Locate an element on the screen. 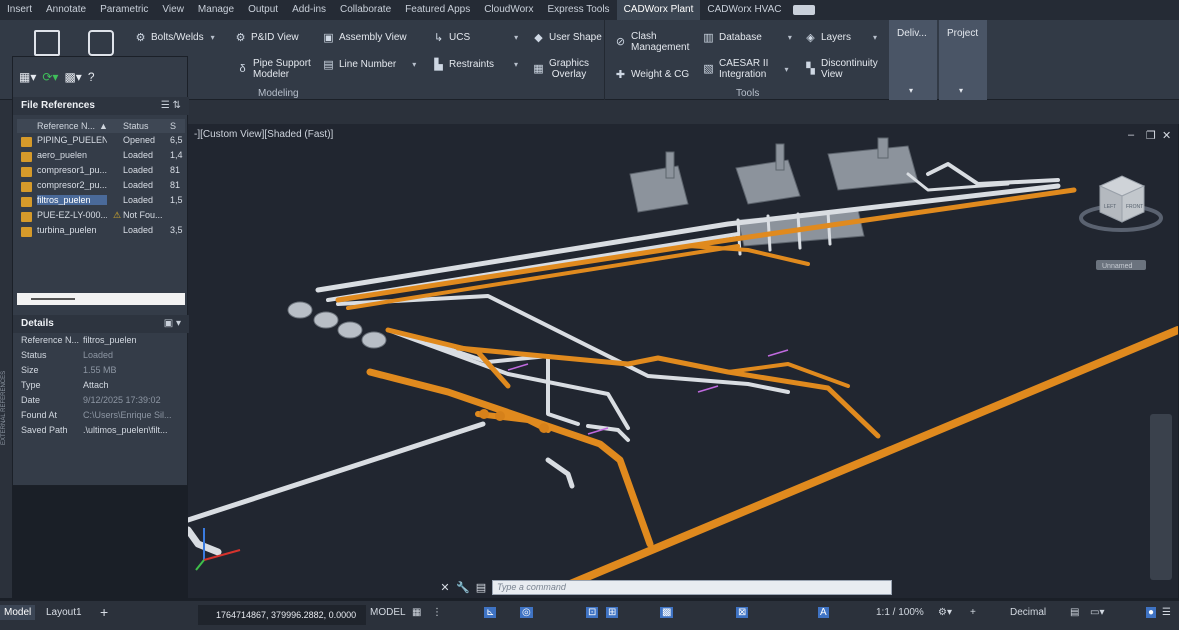 This screenshot has height=630, width=1179. tab-add-ins: Add-ins is located at coordinates (309, 10).